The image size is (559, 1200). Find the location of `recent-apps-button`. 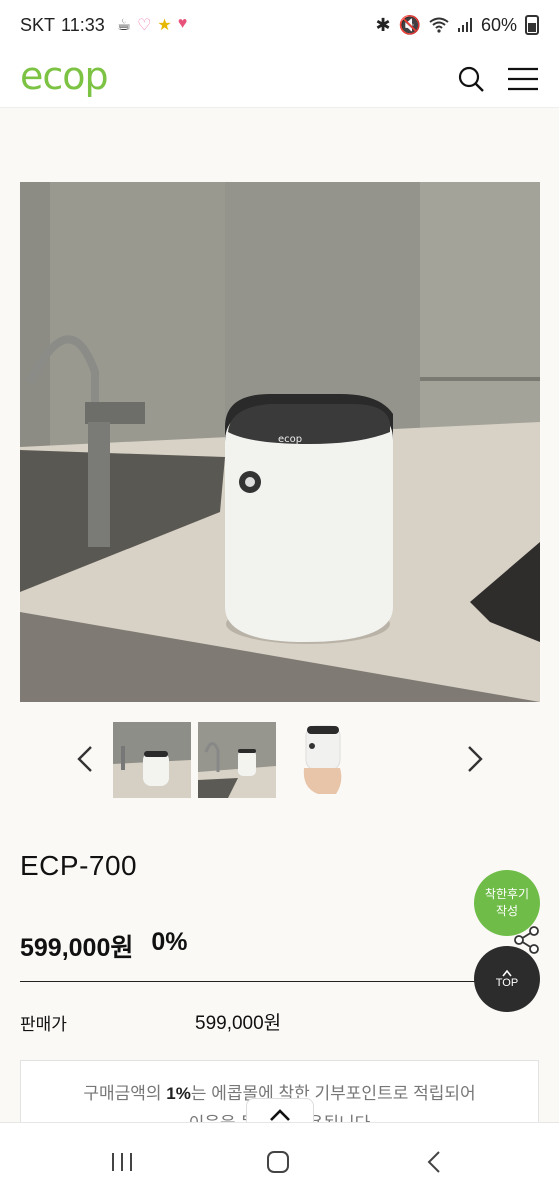

recent-apps-button is located at coordinates (122, 1162).